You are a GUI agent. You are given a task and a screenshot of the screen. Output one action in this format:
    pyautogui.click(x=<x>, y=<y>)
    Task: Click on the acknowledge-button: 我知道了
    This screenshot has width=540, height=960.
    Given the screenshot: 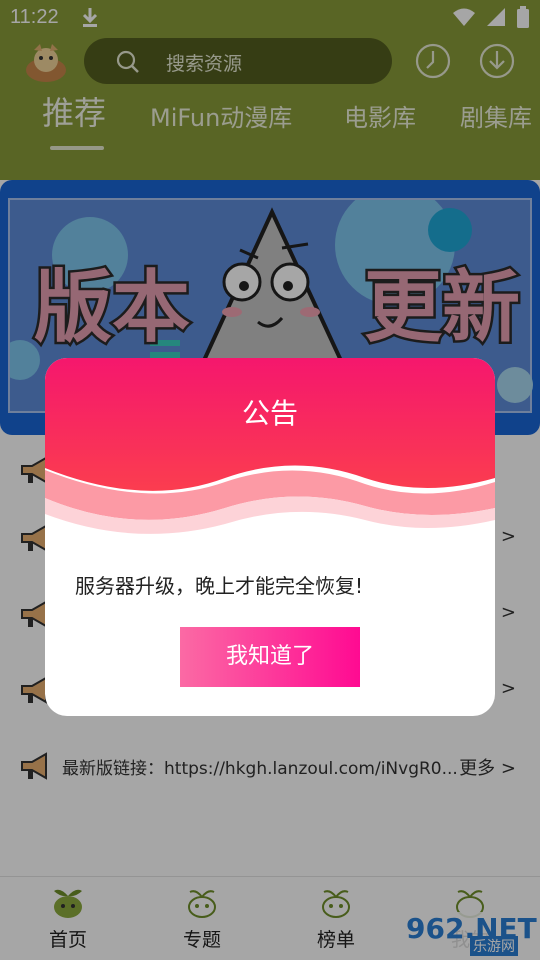 What is the action you would take?
    pyautogui.click(x=270, y=657)
    